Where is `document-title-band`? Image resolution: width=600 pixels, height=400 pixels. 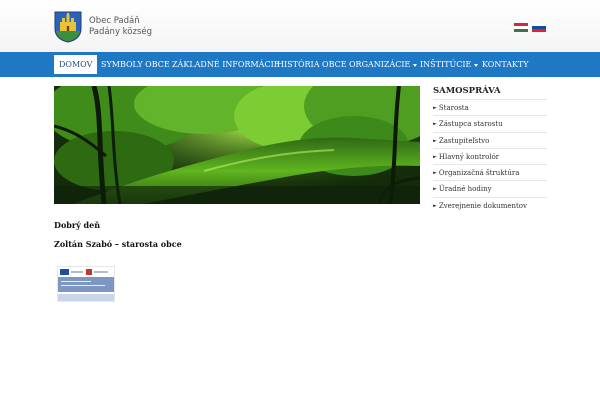
document-title-band is located at coordinates (86, 284).